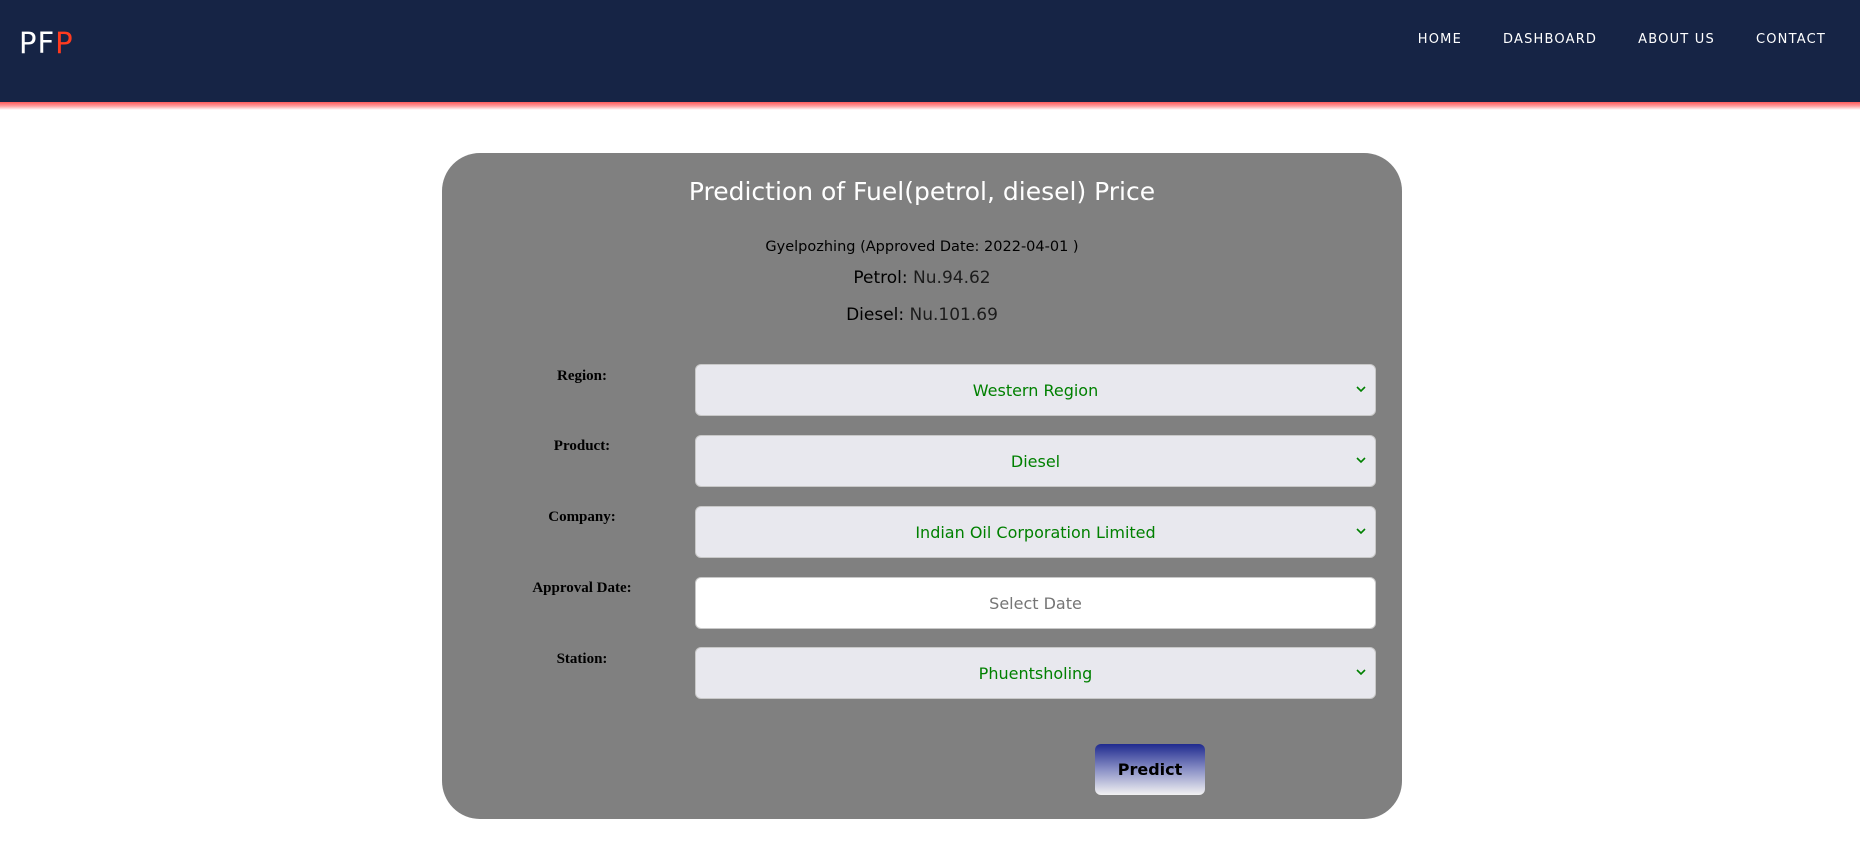 This screenshot has height=842, width=1860. What do you see at coordinates (1150, 769) in the screenshot?
I see `predict-button: Predict` at bounding box center [1150, 769].